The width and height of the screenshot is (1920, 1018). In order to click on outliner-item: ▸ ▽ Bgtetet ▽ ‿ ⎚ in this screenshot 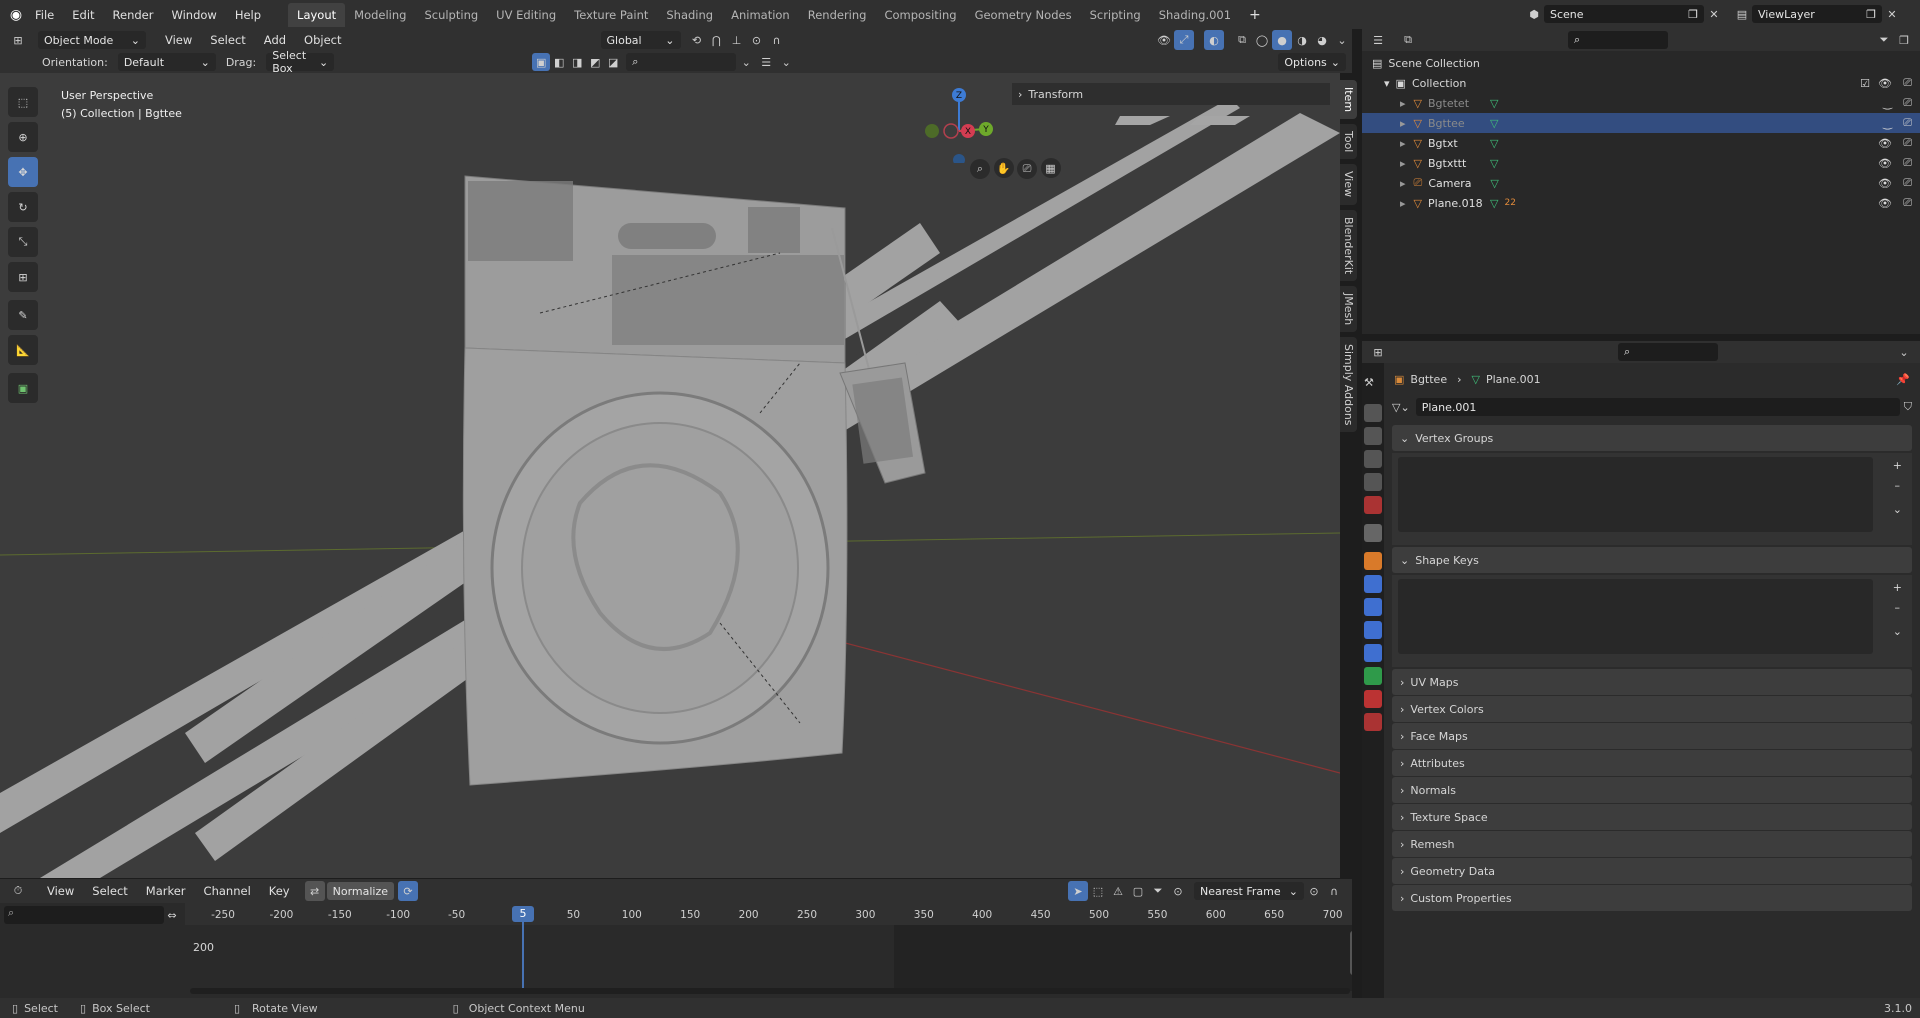, I will do `click(1641, 103)`.